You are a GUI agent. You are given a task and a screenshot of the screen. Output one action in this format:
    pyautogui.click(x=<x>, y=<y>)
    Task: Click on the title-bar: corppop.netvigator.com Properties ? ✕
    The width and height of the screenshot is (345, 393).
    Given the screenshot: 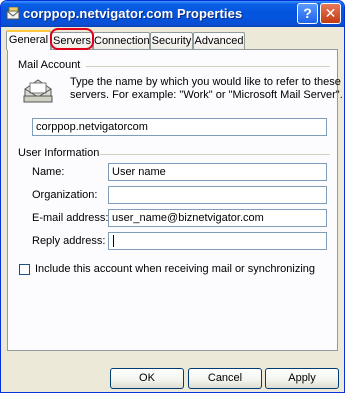 What is the action you would take?
    pyautogui.click(x=172, y=14)
    